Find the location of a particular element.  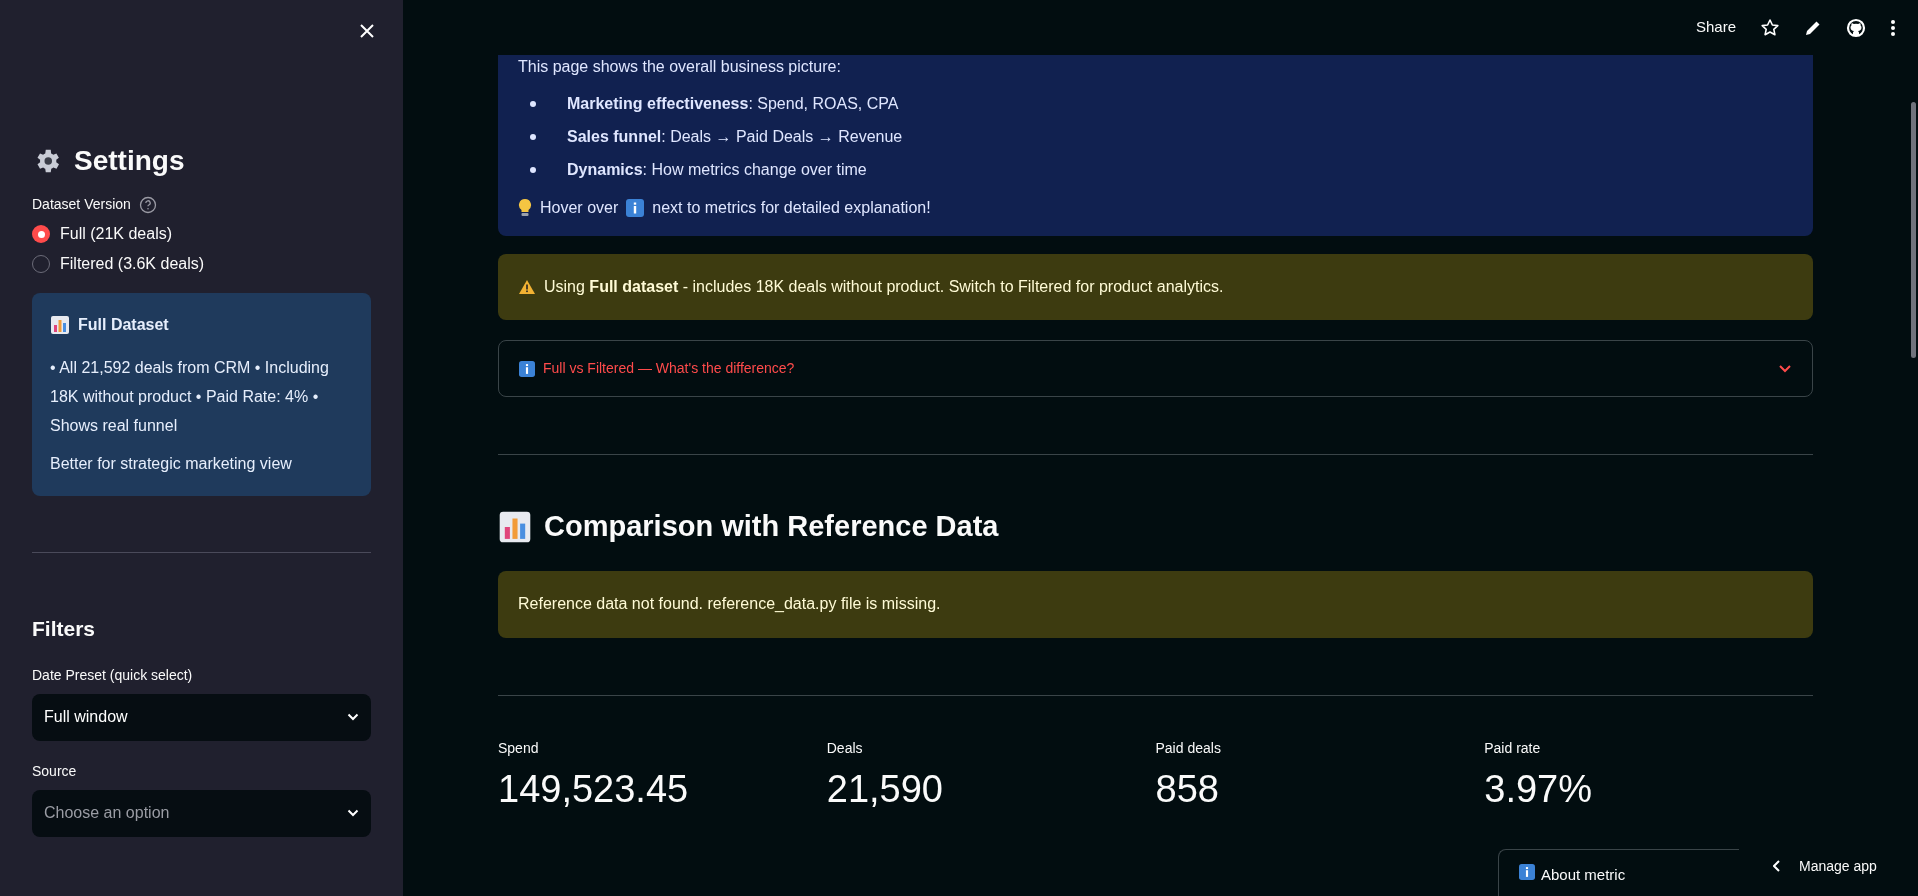

sidebar-title: Settings is located at coordinates (129, 161).